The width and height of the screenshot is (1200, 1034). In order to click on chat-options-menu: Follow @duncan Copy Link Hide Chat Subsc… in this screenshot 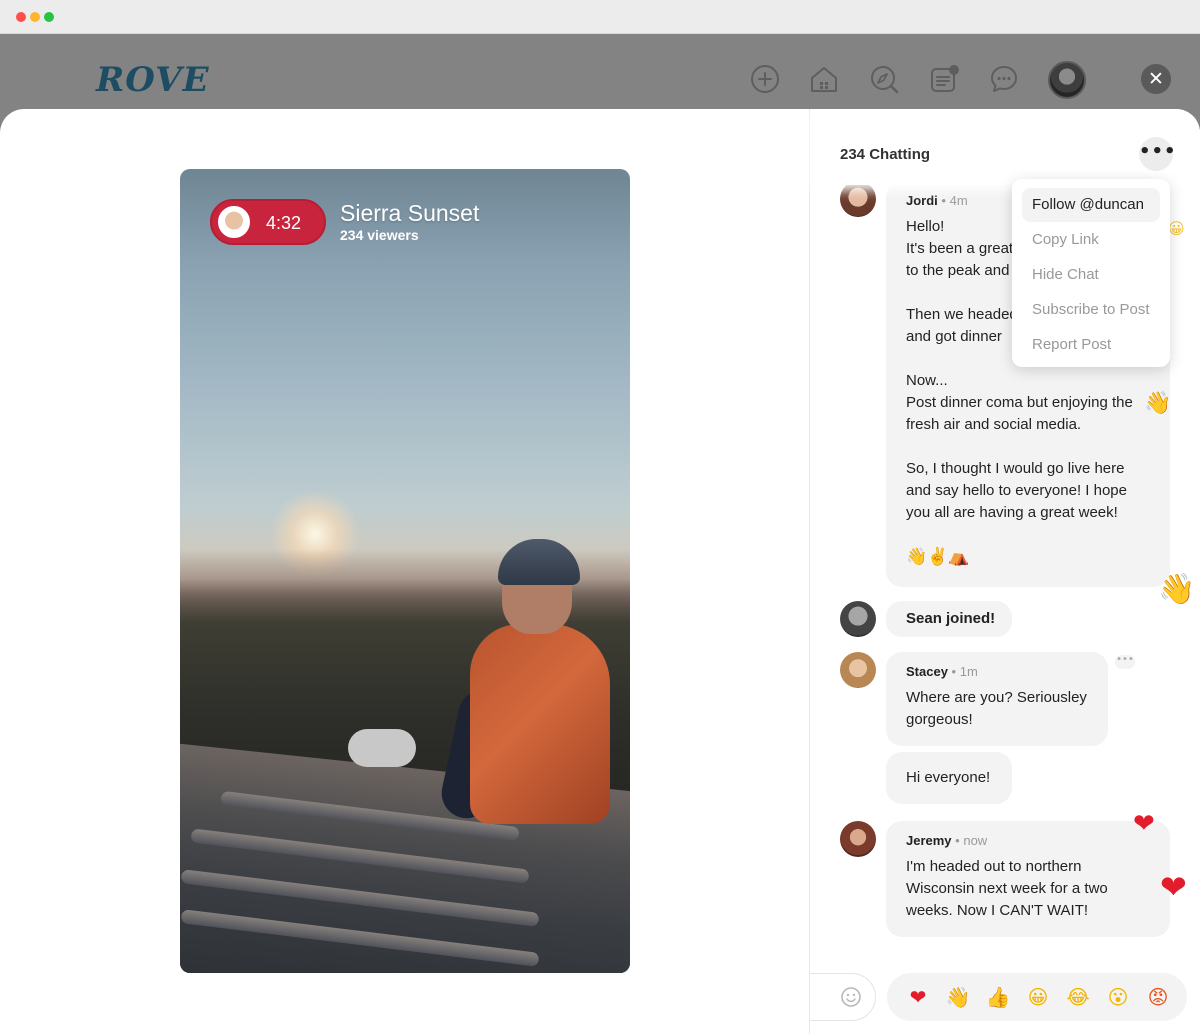, I will do `click(1091, 273)`.